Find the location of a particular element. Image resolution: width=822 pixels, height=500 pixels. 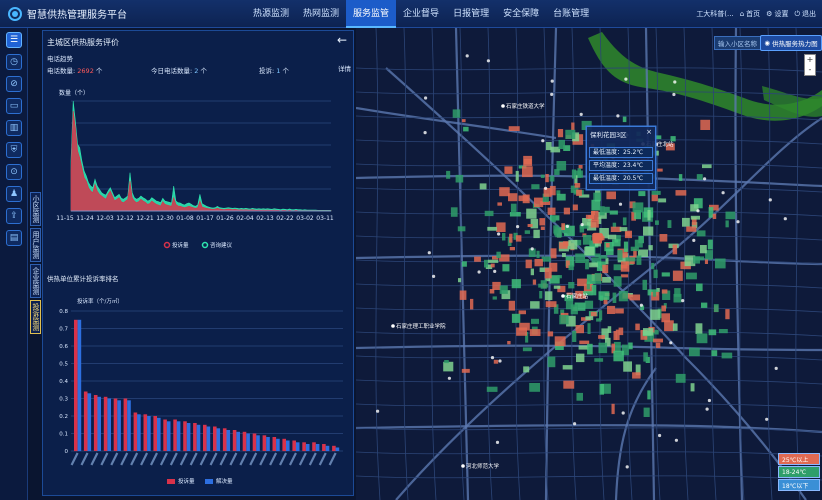

monitor-icon: ▭ is located at coordinates (14, 106).